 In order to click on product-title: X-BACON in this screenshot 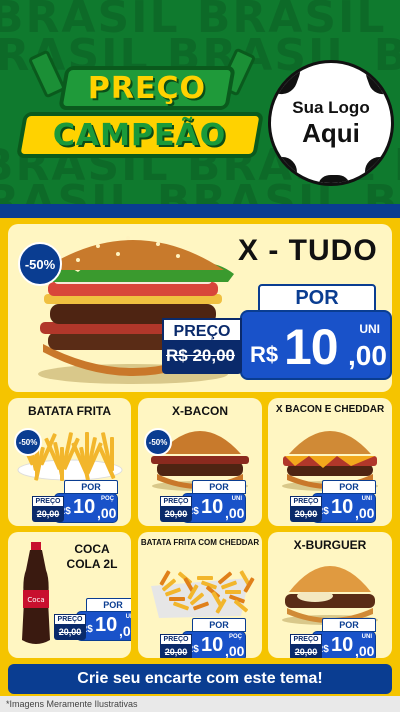, I will do `click(200, 411)`.